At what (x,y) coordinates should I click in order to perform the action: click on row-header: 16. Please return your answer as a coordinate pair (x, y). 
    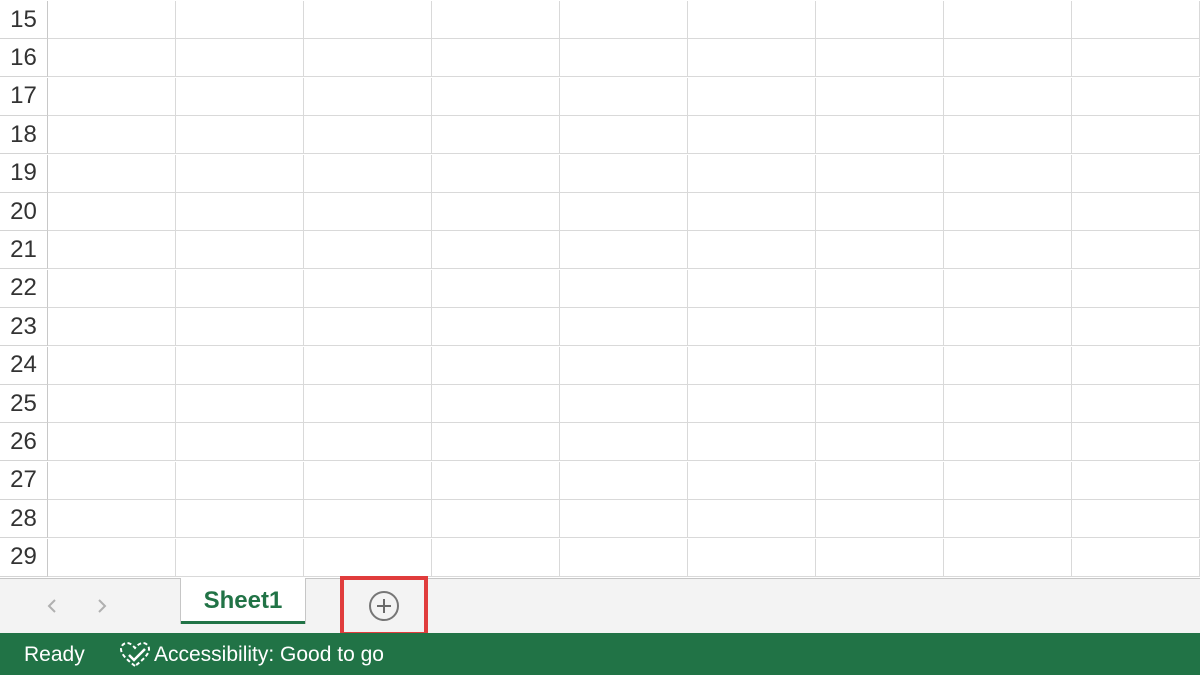
    Looking at the image, I should click on (24, 58).